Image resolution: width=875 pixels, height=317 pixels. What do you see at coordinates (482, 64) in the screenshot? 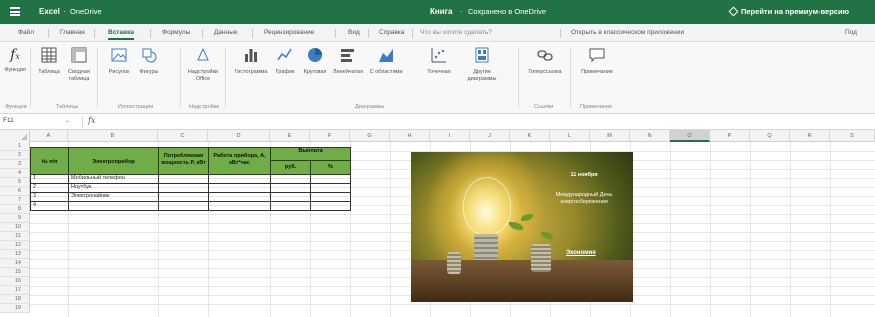
I see `other-charts-button: Другие диаграммы` at bounding box center [482, 64].